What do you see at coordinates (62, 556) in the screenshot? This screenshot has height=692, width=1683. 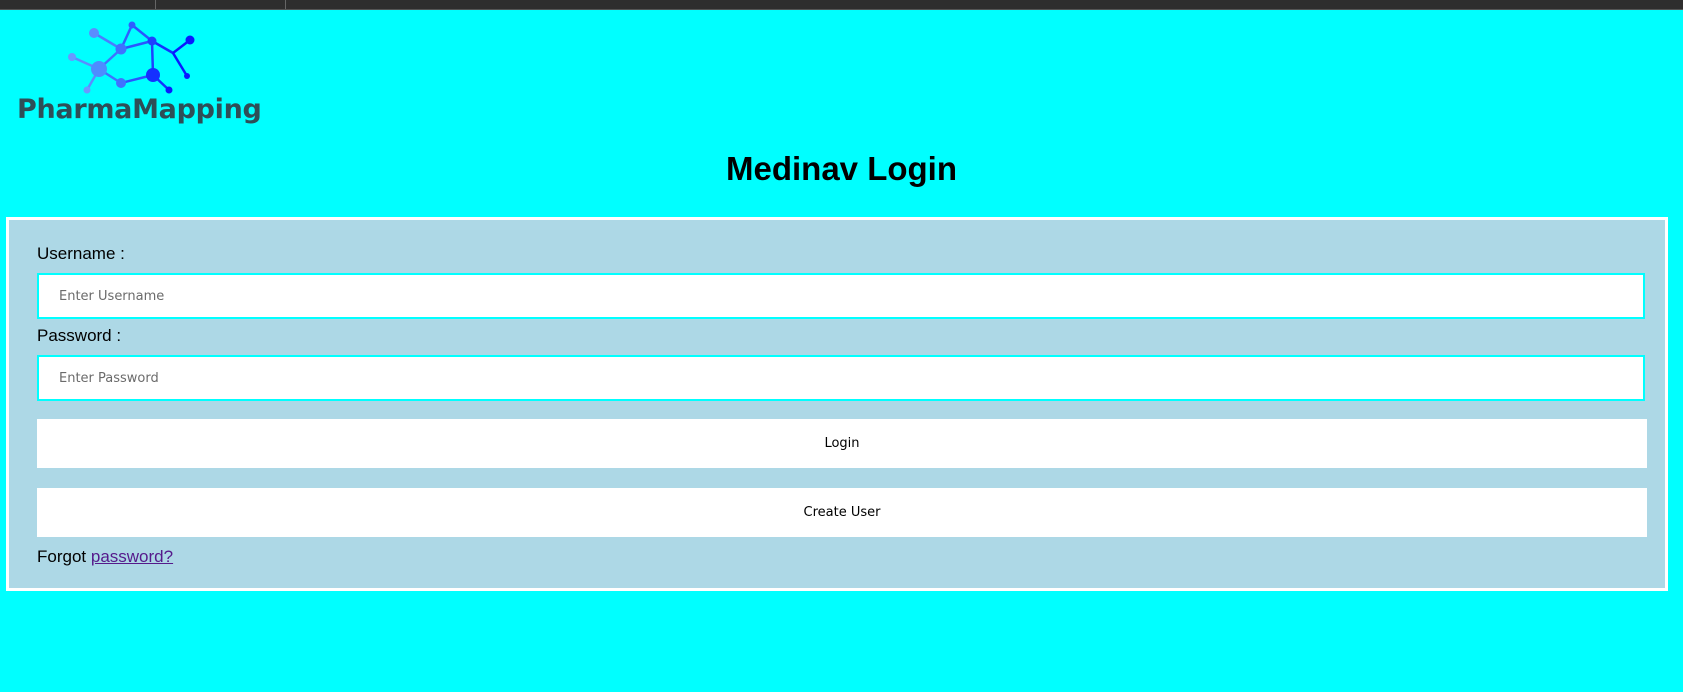 I see `forgot-text: Forgot` at bounding box center [62, 556].